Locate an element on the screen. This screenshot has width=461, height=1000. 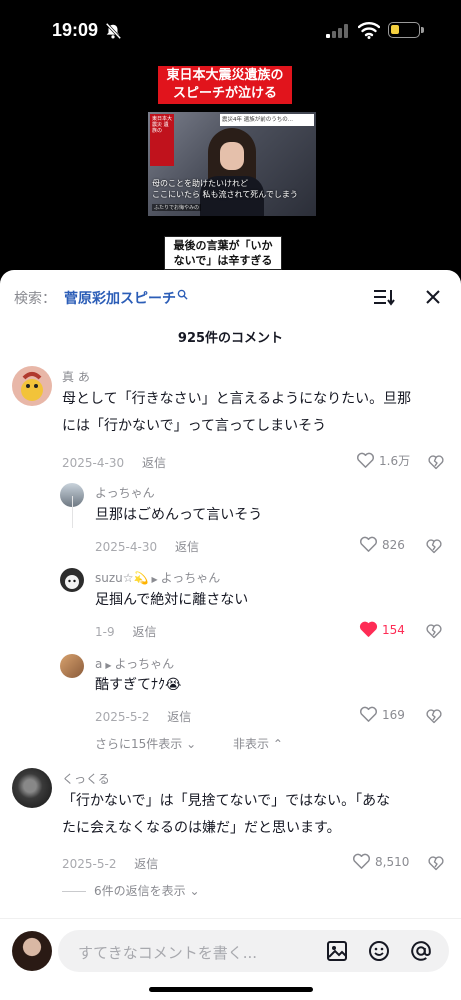
like-button: 8,510 is located at coordinates (380, 861).